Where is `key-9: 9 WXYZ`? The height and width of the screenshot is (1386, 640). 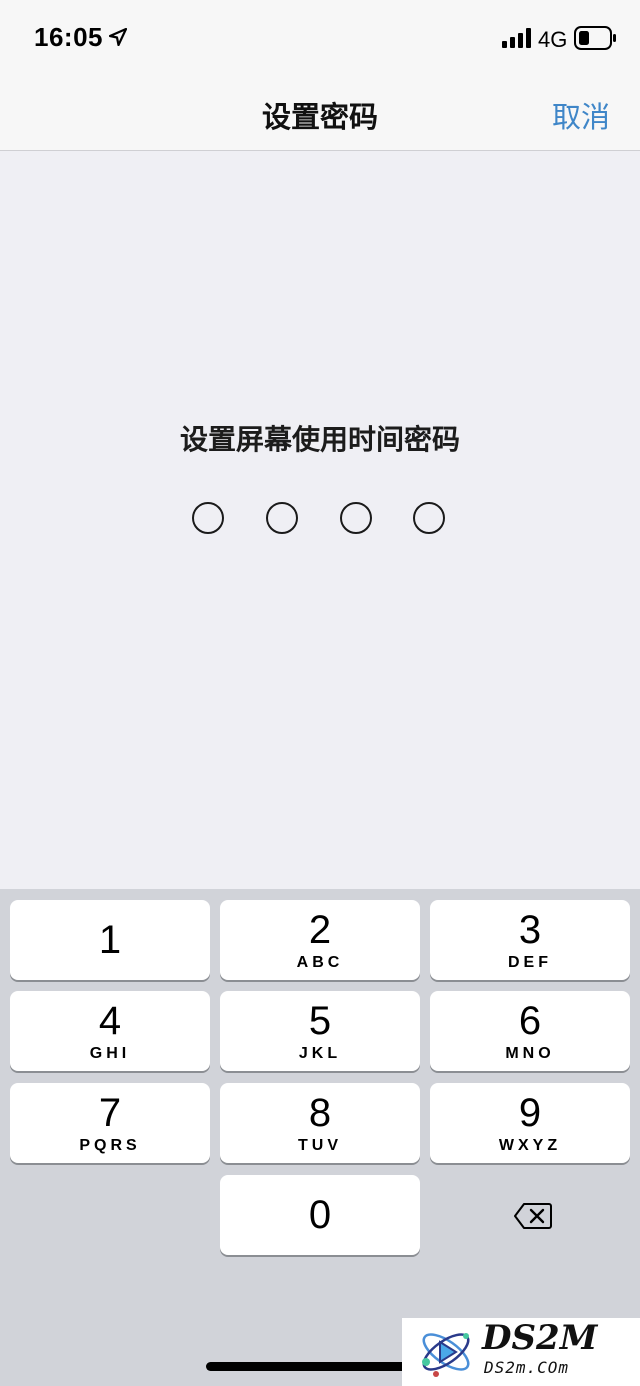
key-9: 9 WXYZ is located at coordinates (530, 1123).